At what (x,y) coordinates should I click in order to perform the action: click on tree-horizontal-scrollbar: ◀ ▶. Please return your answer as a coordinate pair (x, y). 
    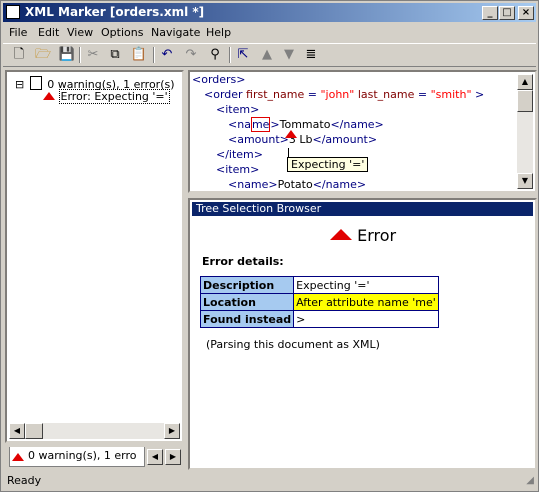
    Looking at the image, I should click on (94, 431).